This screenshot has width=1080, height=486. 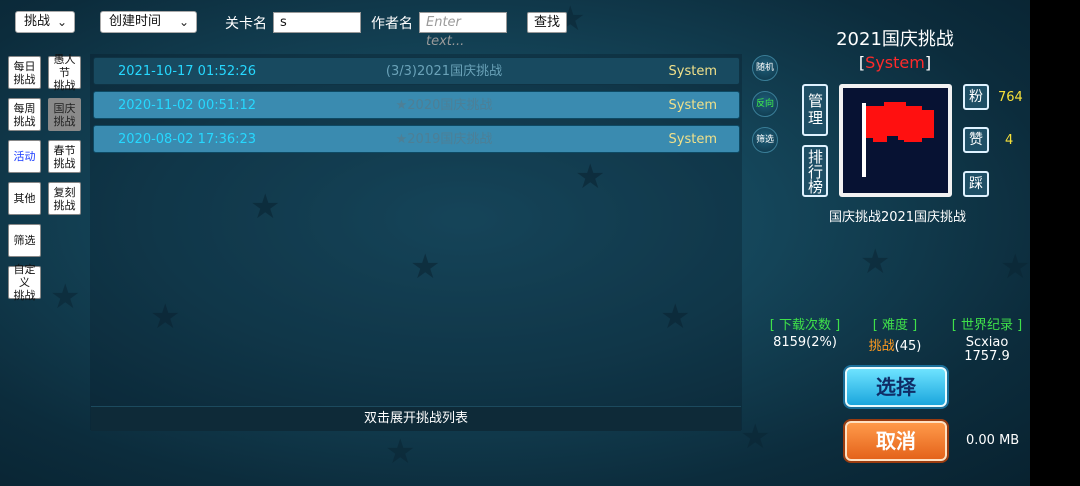 I want to click on category-label: 筛选, so click(x=24, y=240).